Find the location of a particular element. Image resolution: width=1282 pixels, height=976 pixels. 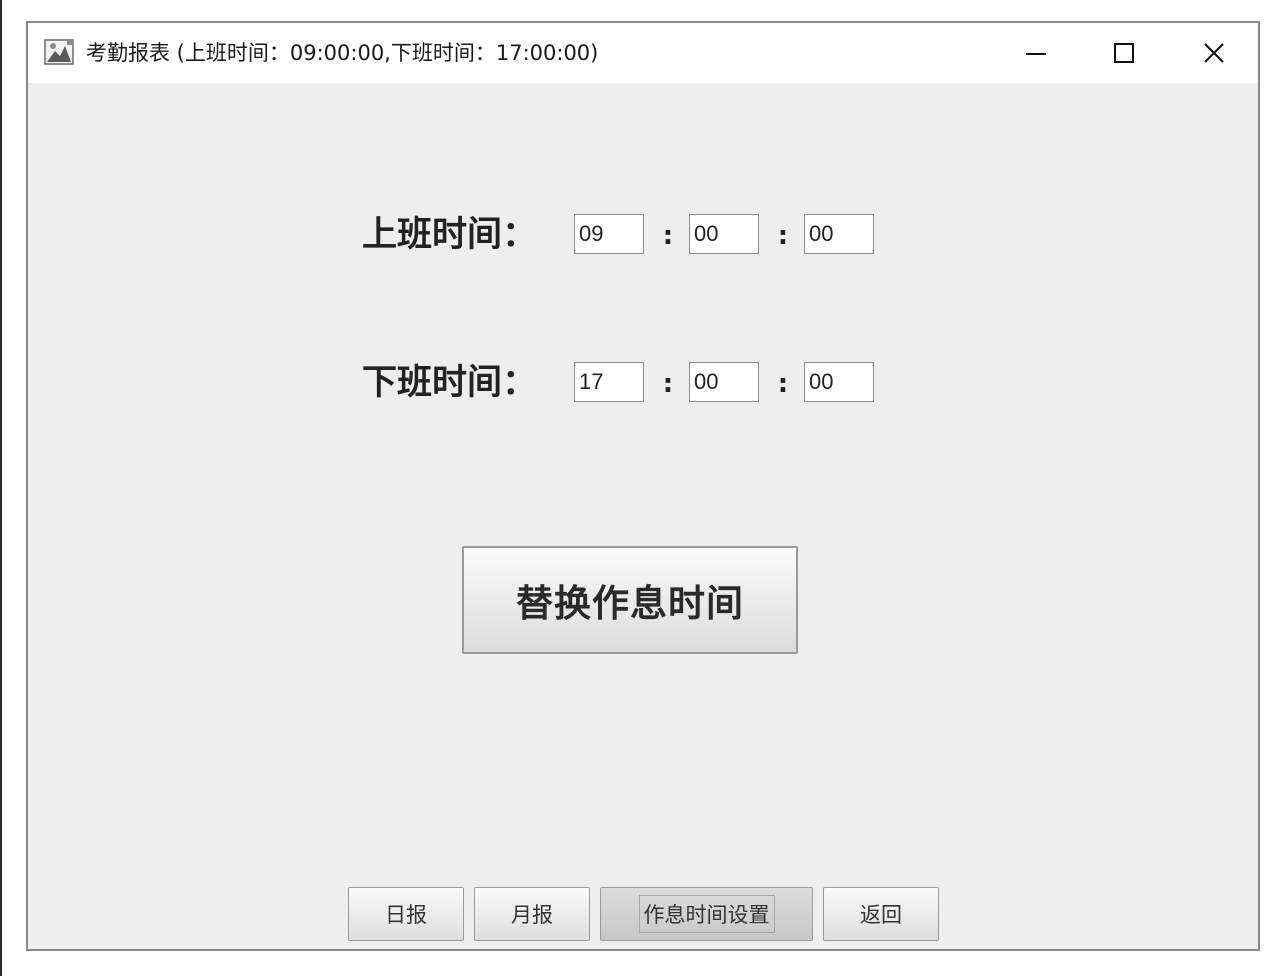

schedule-settings-label: 作息时间设置 is located at coordinates (706, 914).